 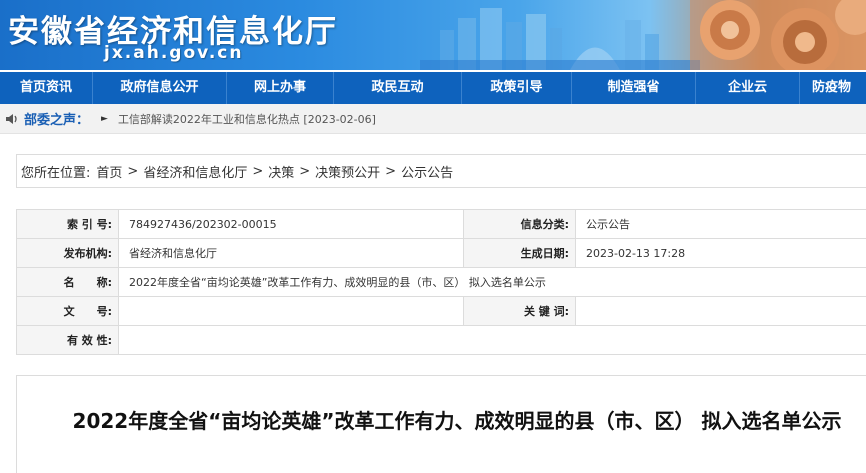 I want to click on table-row: 文 号: 关 键 词:, so click(x=441, y=311).